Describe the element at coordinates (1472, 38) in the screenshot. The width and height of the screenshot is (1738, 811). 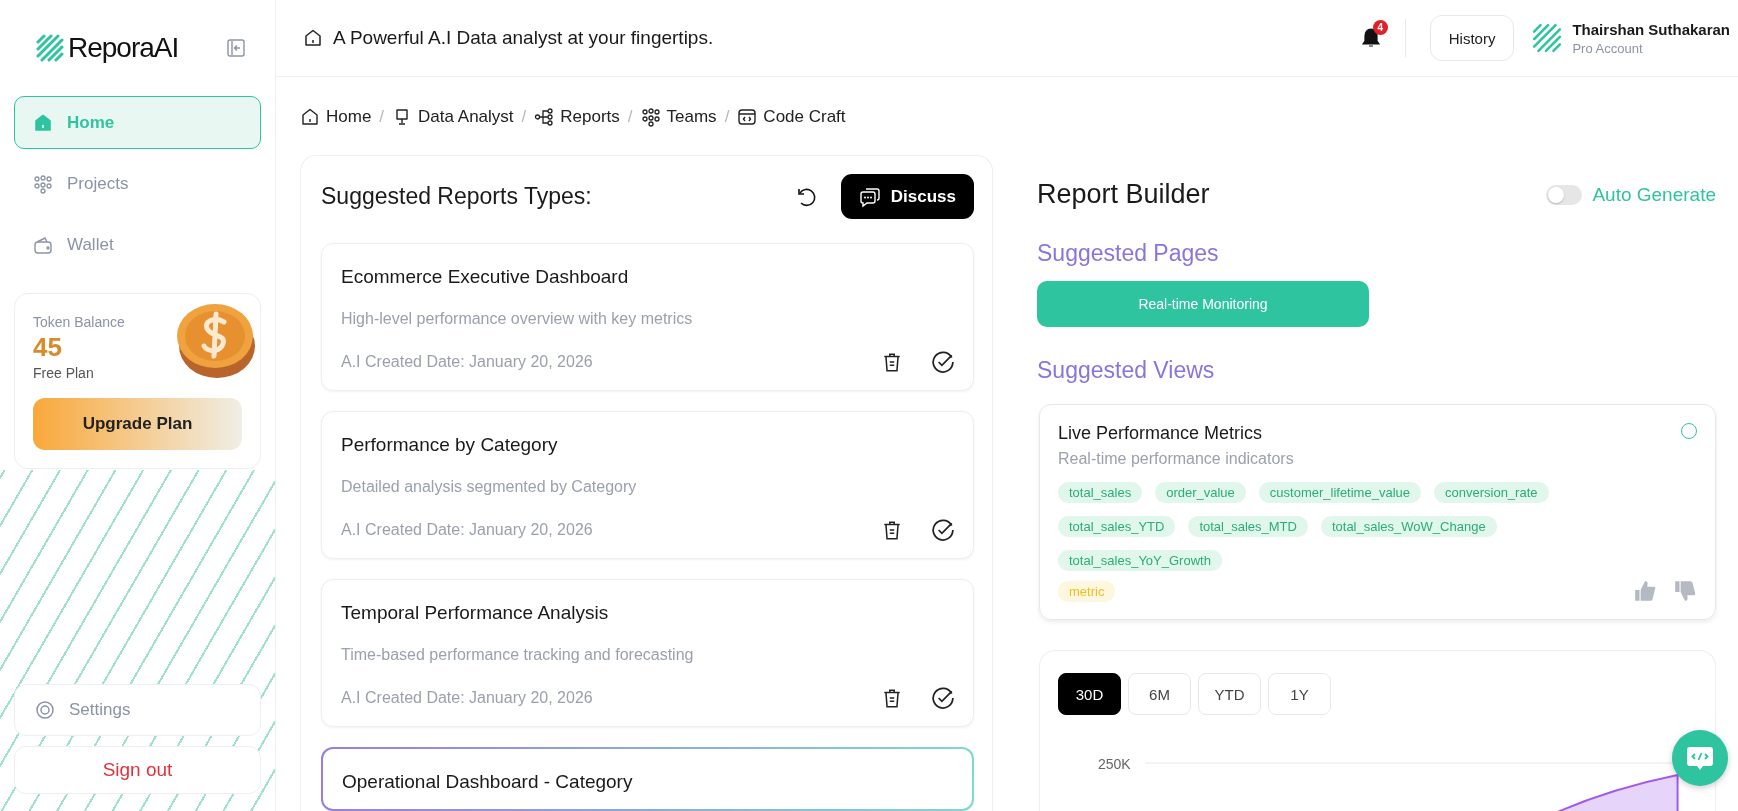
I see `history-button: History` at that location.